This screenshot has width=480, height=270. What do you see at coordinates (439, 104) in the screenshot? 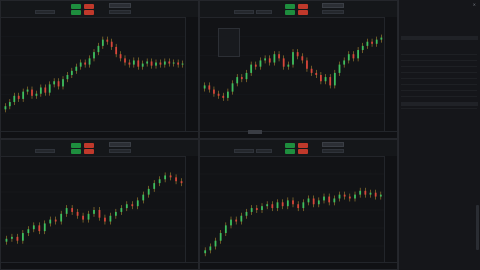
I see `account-info-header` at bounding box center [439, 104].